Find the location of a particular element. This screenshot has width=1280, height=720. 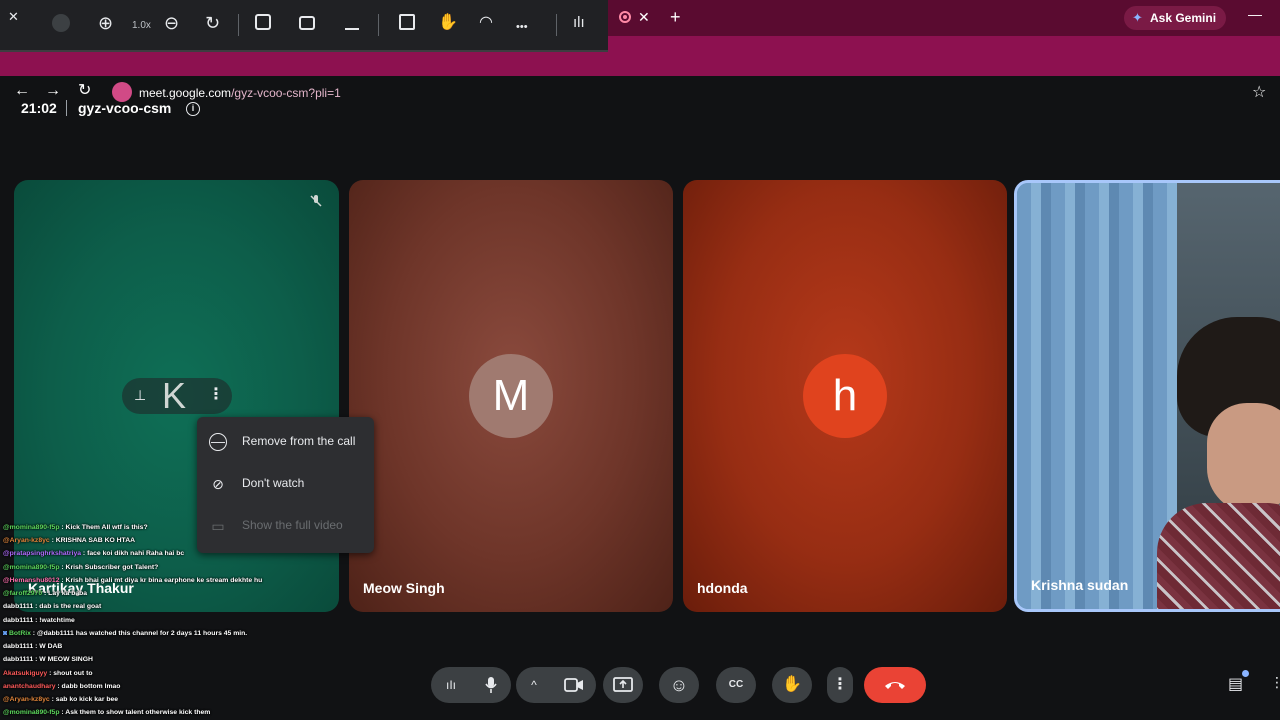

menu-item-label: Don't watch is located at coordinates (273, 483).